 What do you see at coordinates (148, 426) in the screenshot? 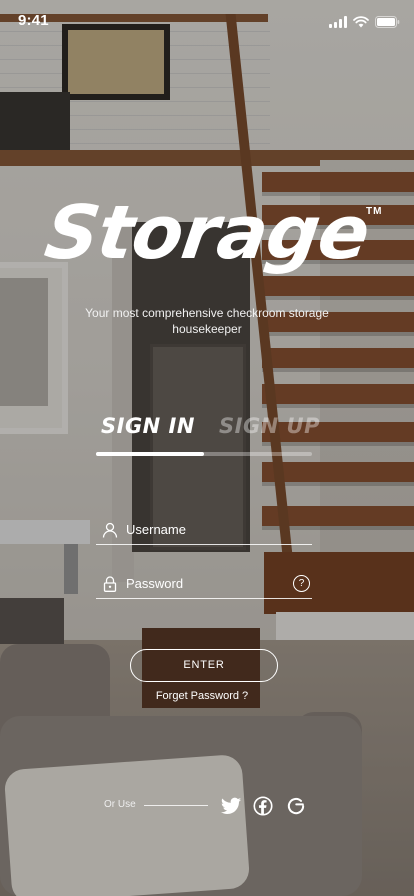
I see `tab-sign-in: SIGN IN` at bounding box center [148, 426].